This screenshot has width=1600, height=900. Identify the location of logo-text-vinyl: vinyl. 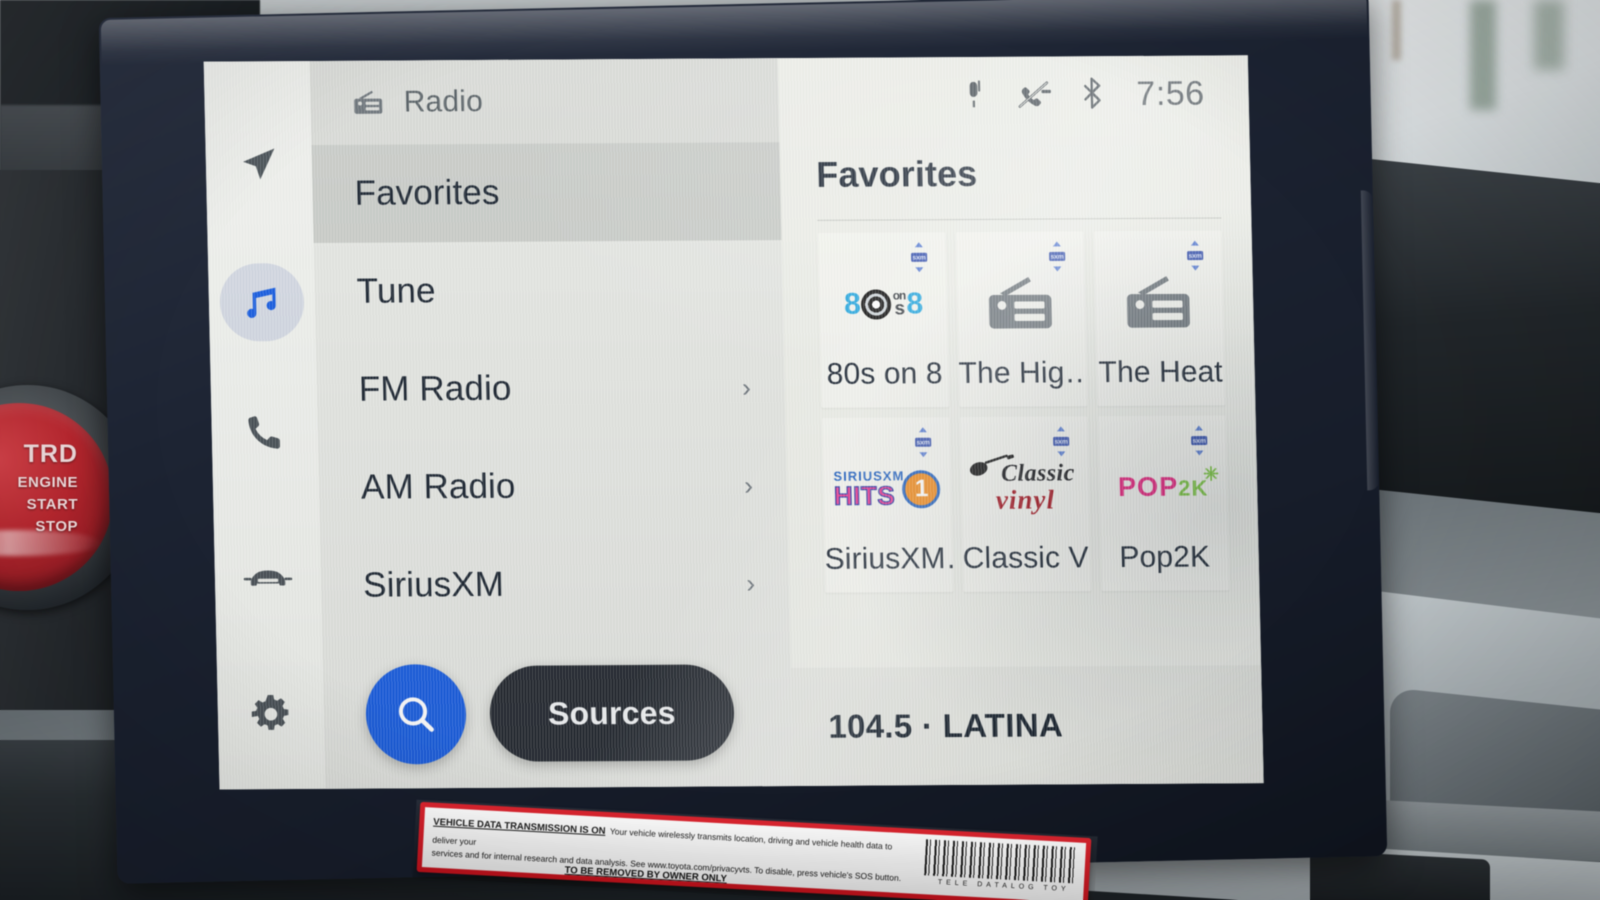
(1025, 499).